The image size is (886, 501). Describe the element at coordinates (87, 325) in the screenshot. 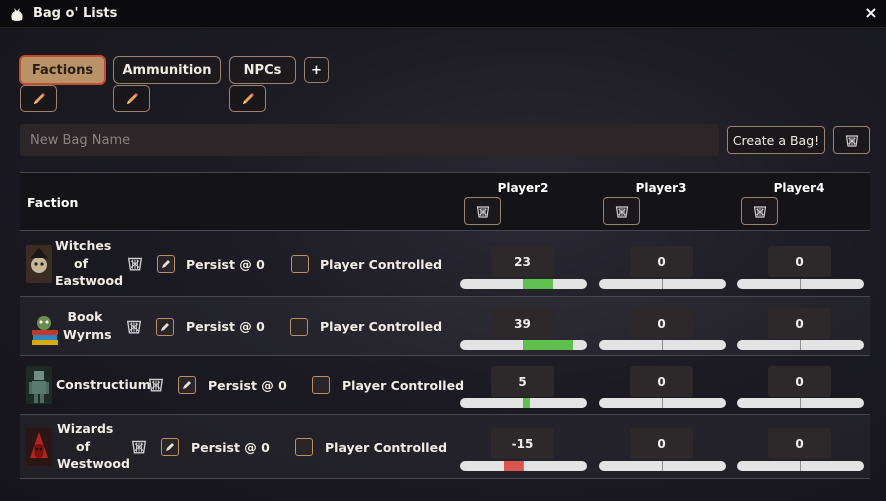

I see `faction-name: Book Wyrms` at that location.